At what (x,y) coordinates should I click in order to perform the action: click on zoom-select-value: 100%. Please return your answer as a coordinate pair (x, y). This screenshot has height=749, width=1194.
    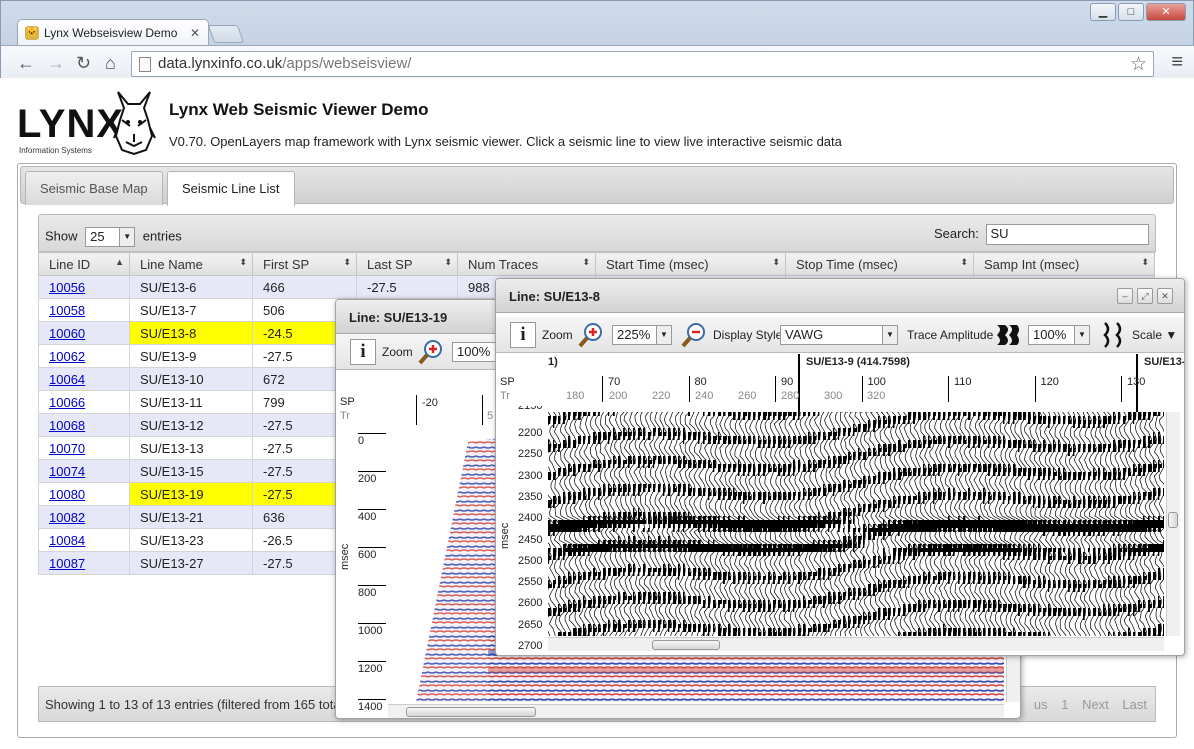
    Looking at the image, I should click on (474, 351).